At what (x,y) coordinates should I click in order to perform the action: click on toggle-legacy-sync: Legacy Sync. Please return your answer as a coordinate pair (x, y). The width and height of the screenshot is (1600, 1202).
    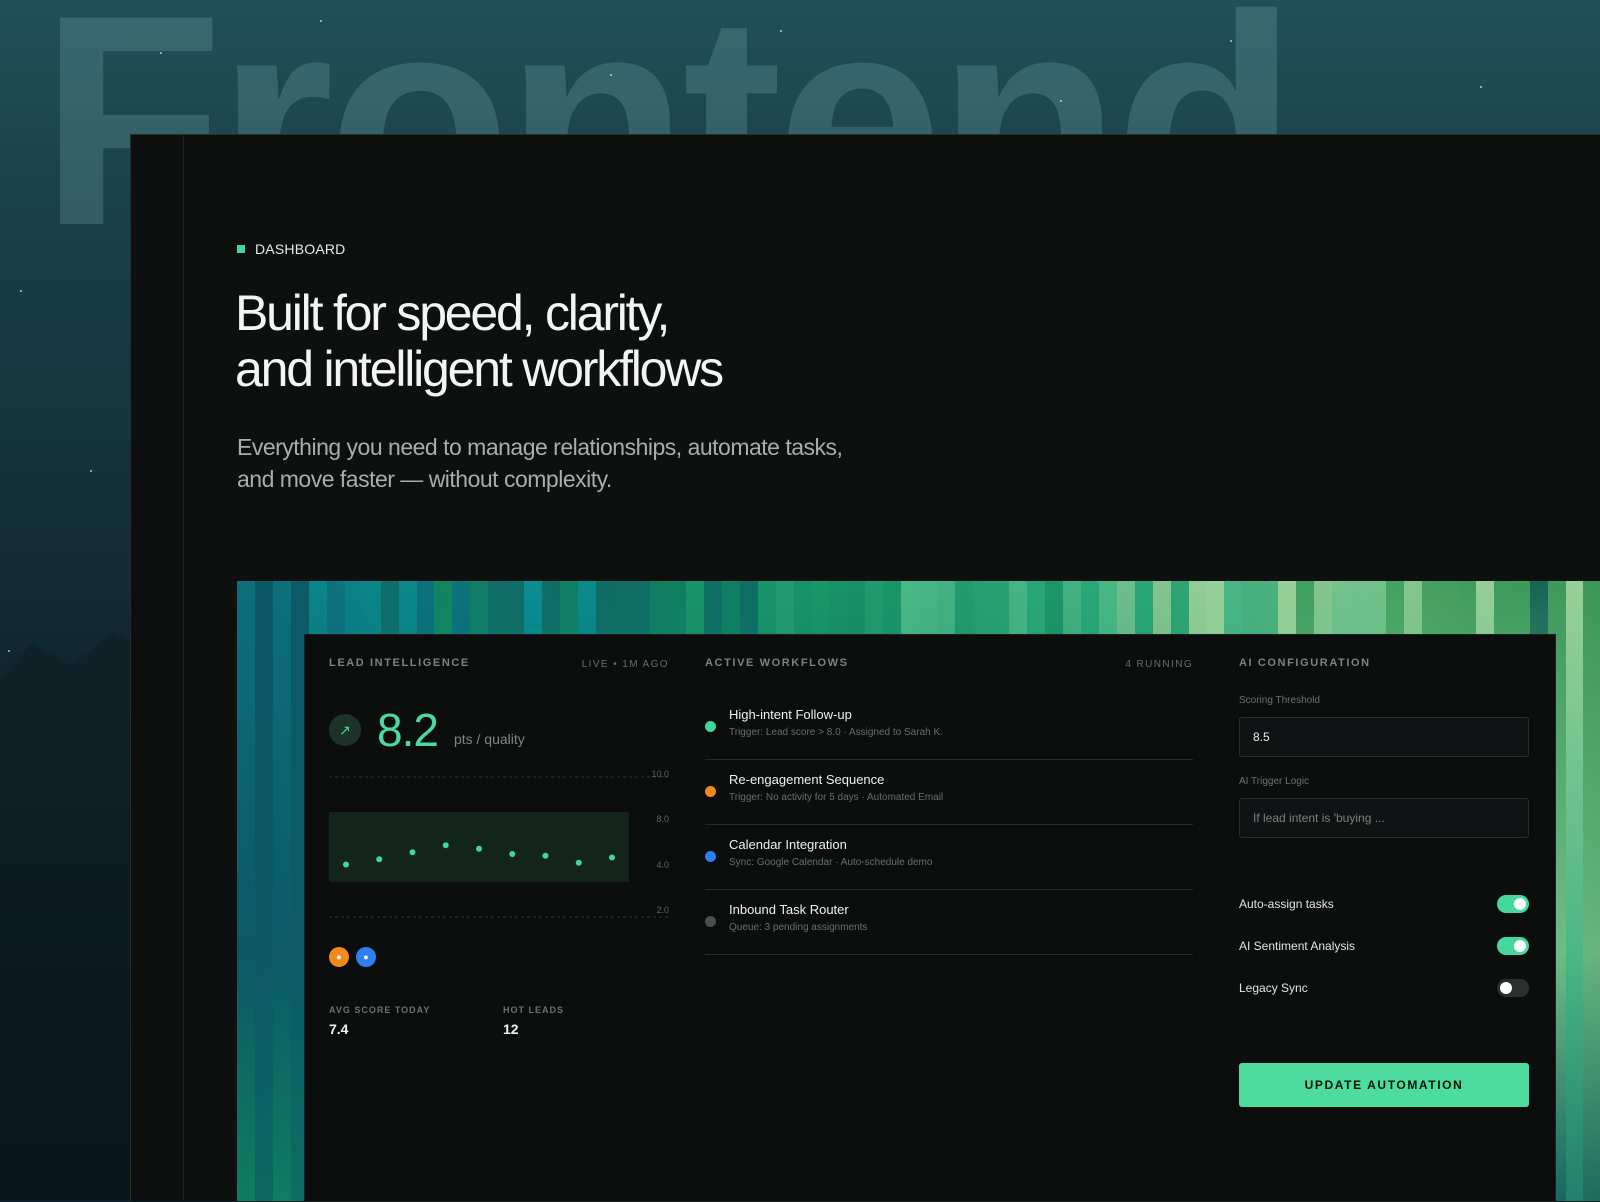
    Looking at the image, I should click on (1384, 989).